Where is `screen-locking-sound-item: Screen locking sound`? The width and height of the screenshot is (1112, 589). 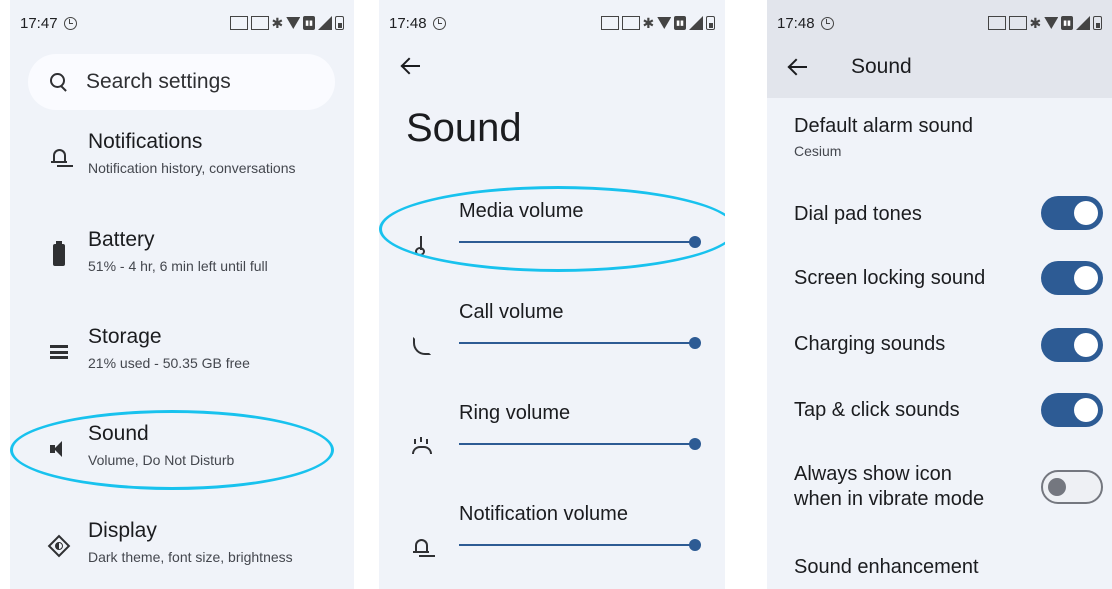
screen-locking-sound-item: Screen locking sound is located at coordinates (939, 280).